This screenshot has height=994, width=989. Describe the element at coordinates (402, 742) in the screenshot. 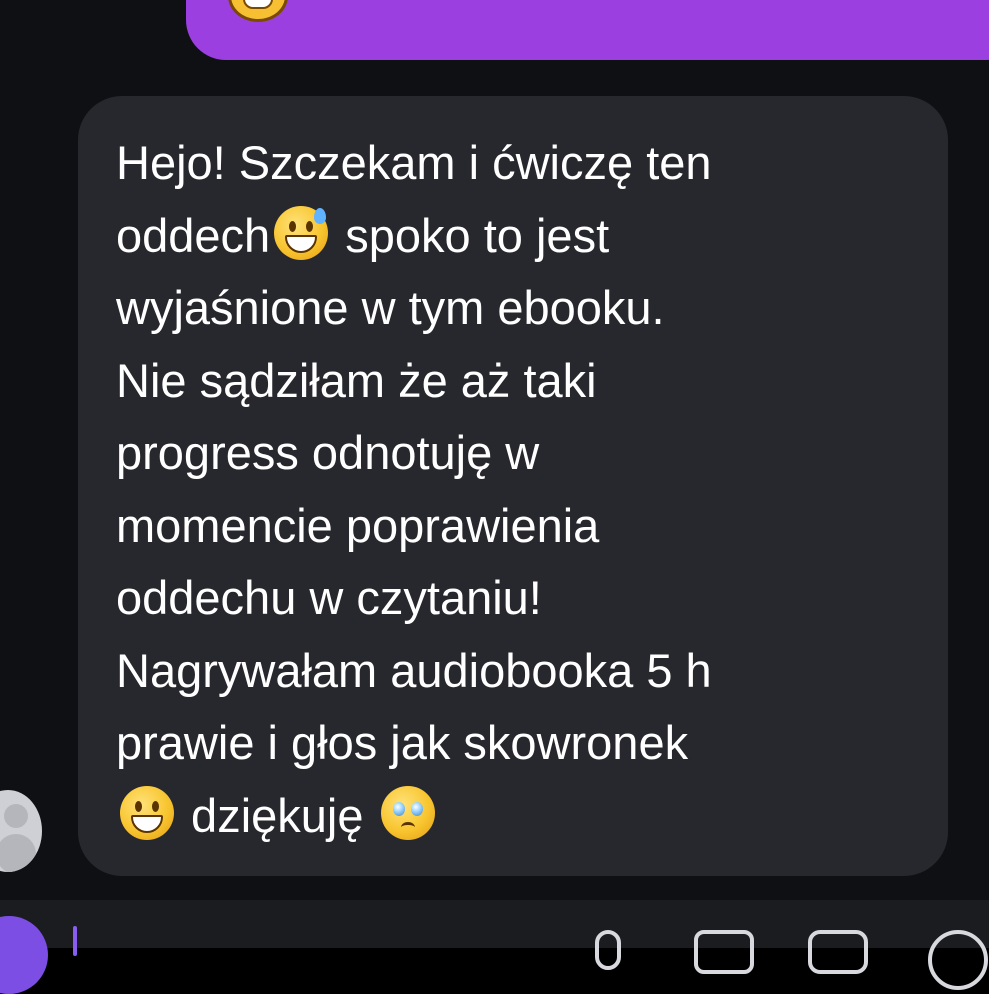

I see `message-line: prawie i głos jak skowronek` at that location.